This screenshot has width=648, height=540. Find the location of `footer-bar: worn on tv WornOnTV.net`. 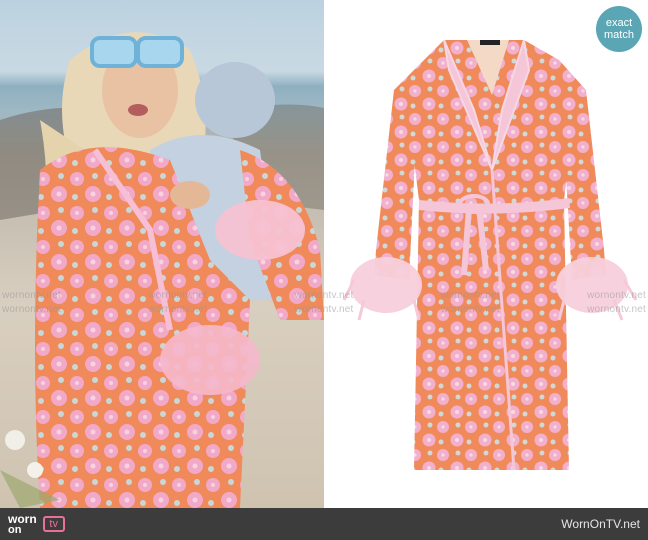

footer-bar: worn on tv WornOnTV.net is located at coordinates (324, 524).